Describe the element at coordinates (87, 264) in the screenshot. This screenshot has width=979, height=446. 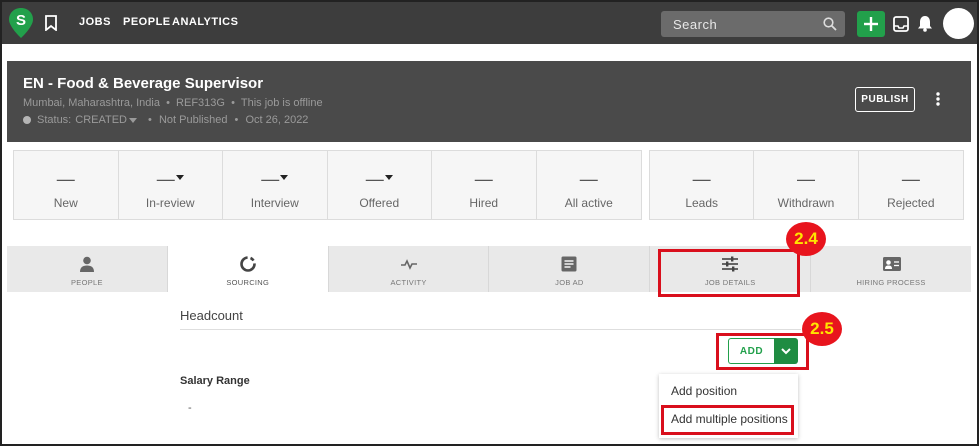
I see `person-icon` at that location.